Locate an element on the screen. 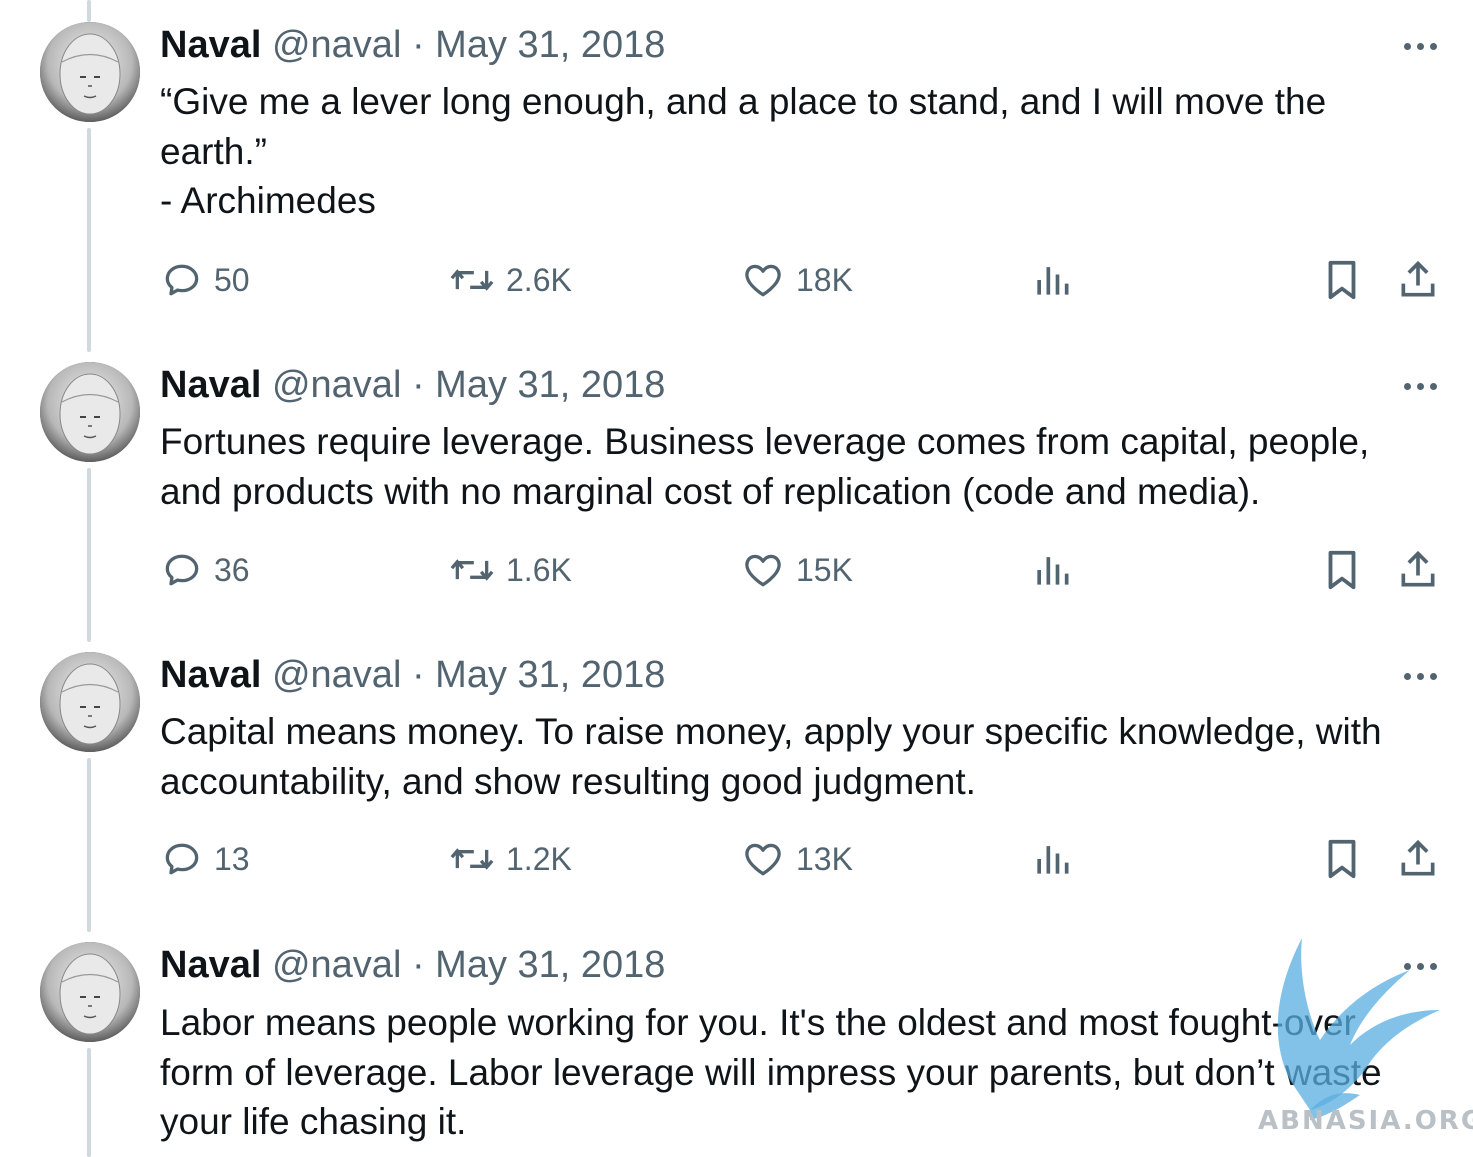 This screenshot has height=1157, width=1473. tweet-actions: 50 2.6K 18K is located at coordinates (736, 280).